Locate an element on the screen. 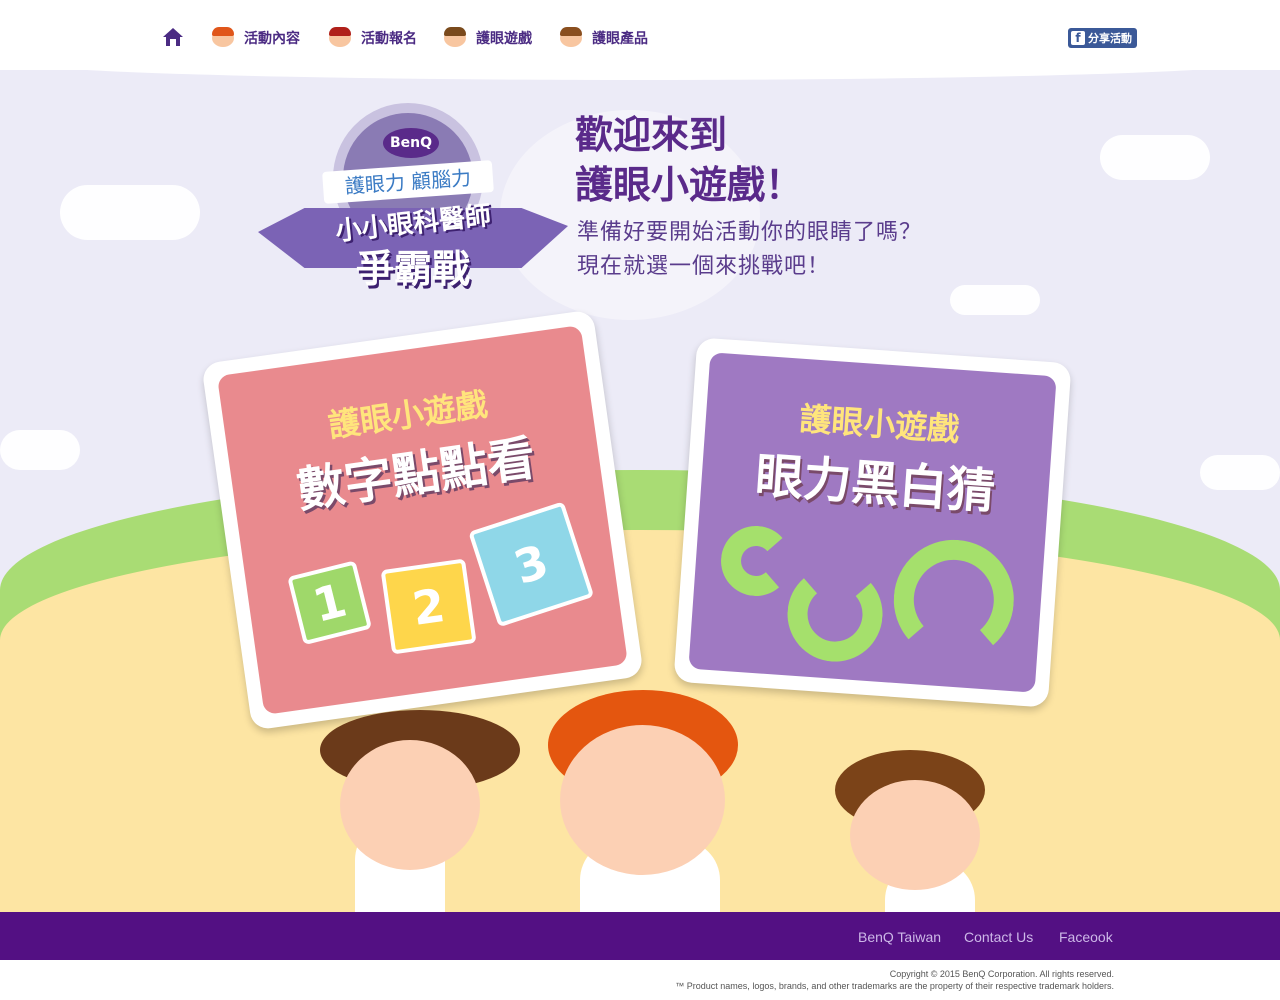  nav-activity-signup: 活動報名 is located at coordinates (373, 37).